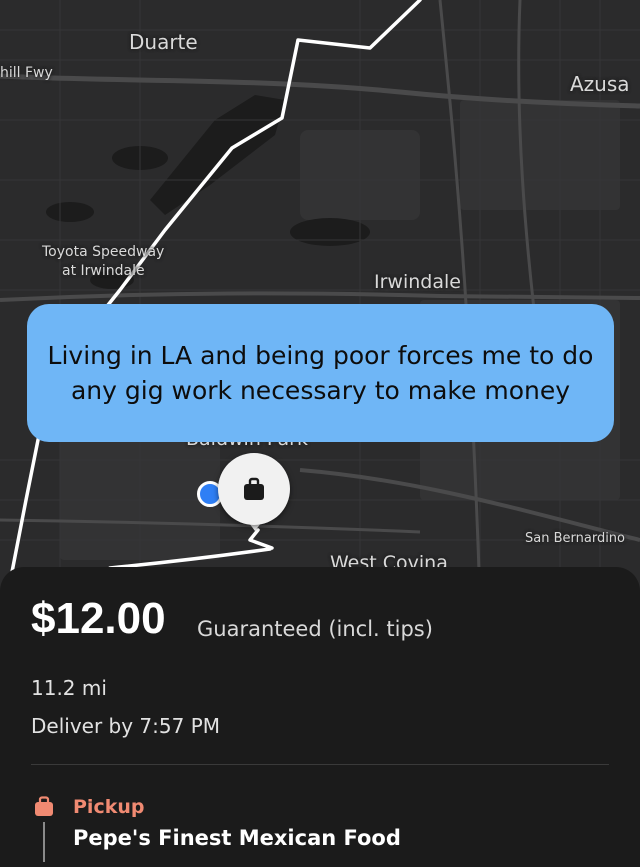 Image resolution: width=640 pixels, height=867 pixels. Describe the element at coordinates (26, 73) in the screenshot. I see `map-label-foothill-fwy: hill Fwy` at that location.